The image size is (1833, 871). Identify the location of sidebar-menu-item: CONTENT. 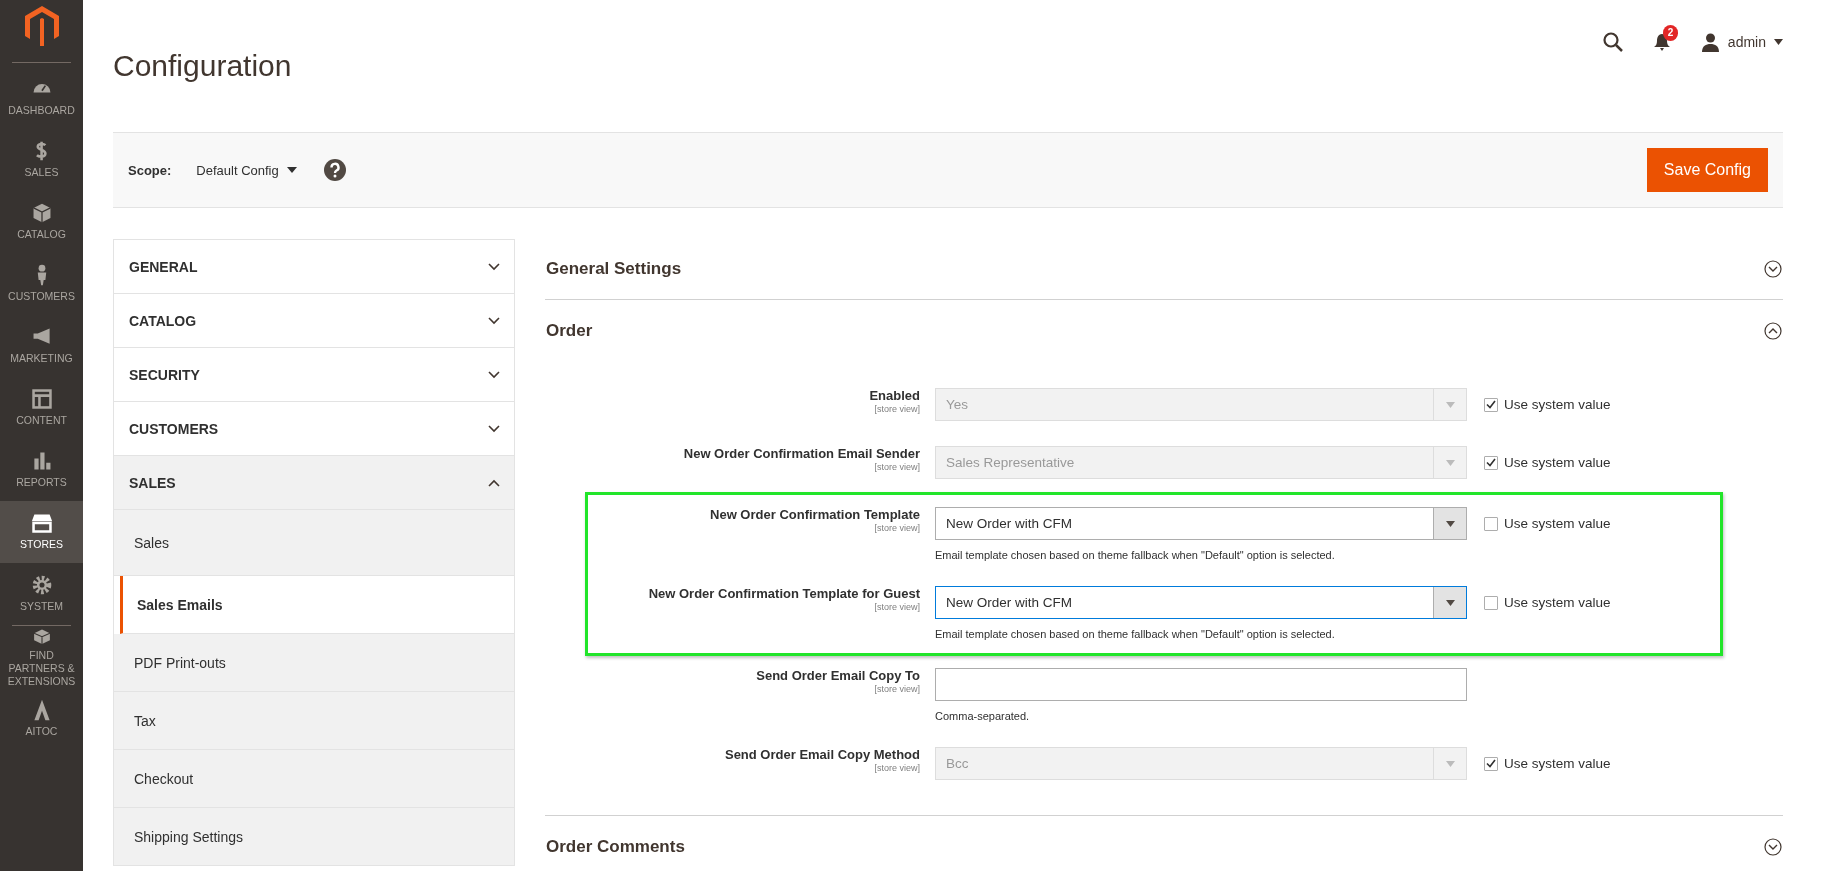
(41, 408).